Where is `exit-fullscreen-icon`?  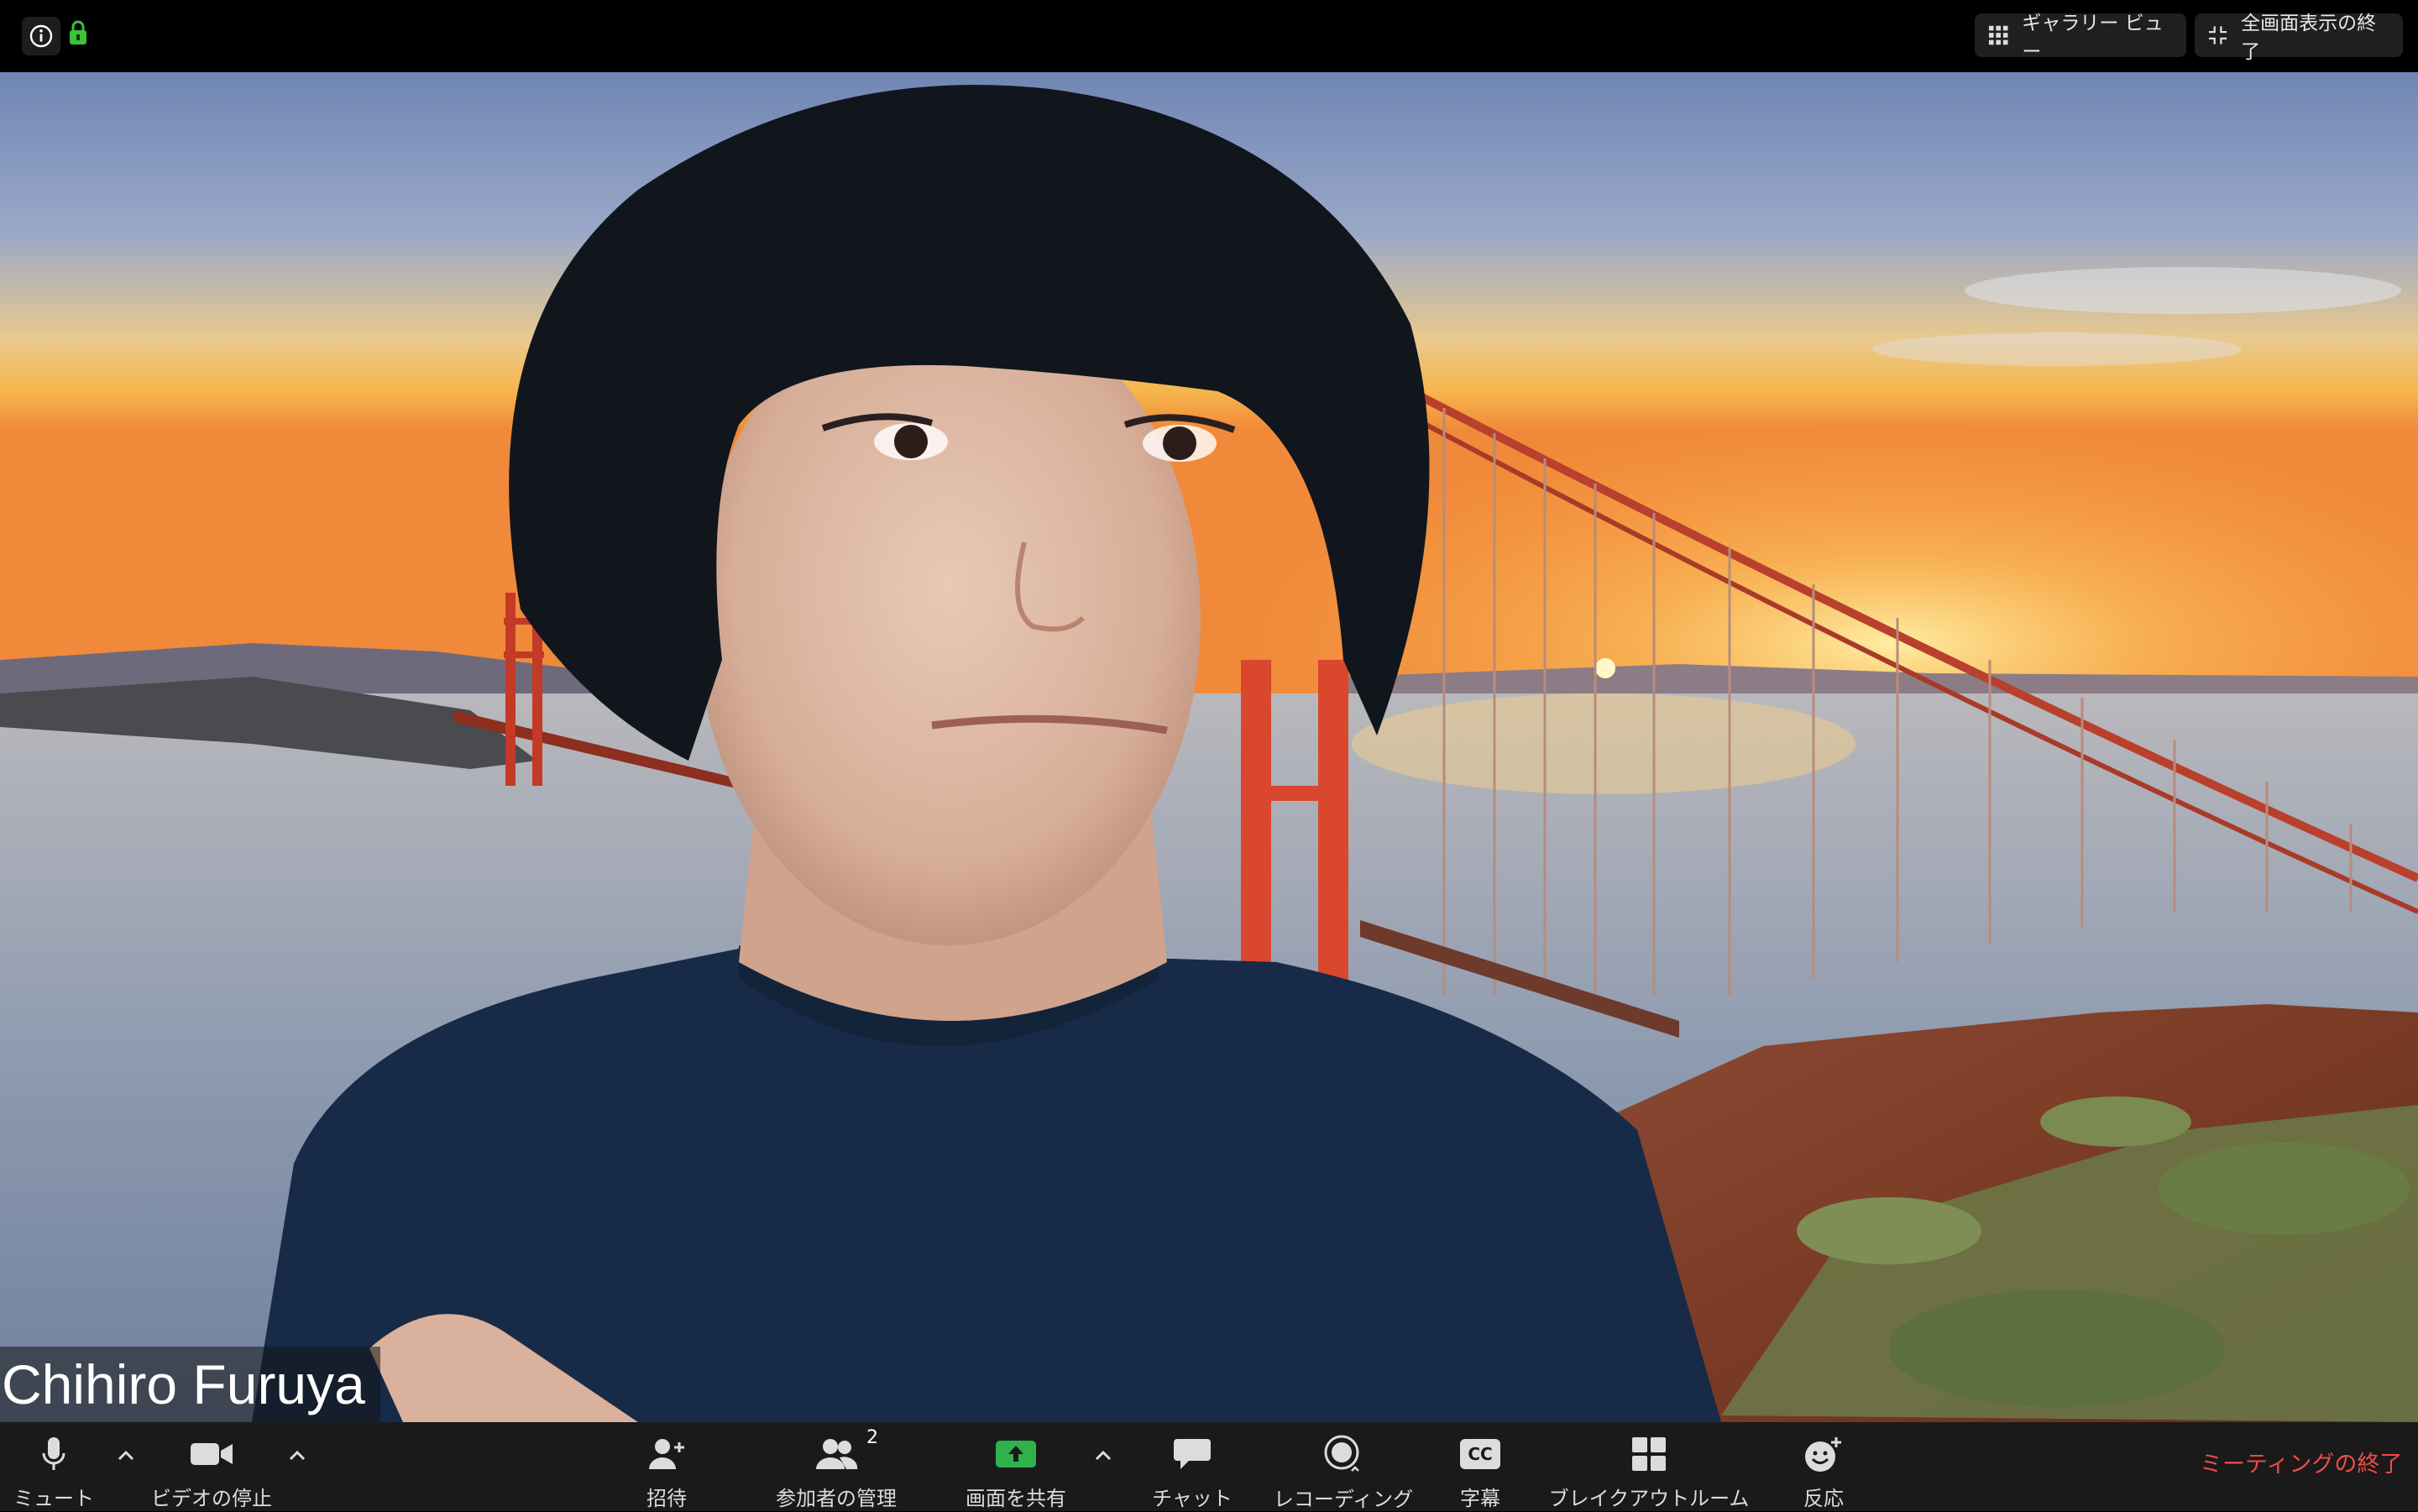 exit-fullscreen-icon is located at coordinates (2217, 35).